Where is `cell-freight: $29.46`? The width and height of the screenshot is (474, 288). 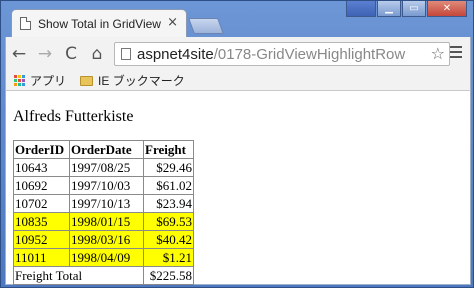 cell-freight: $29.46 is located at coordinates (168, 167).